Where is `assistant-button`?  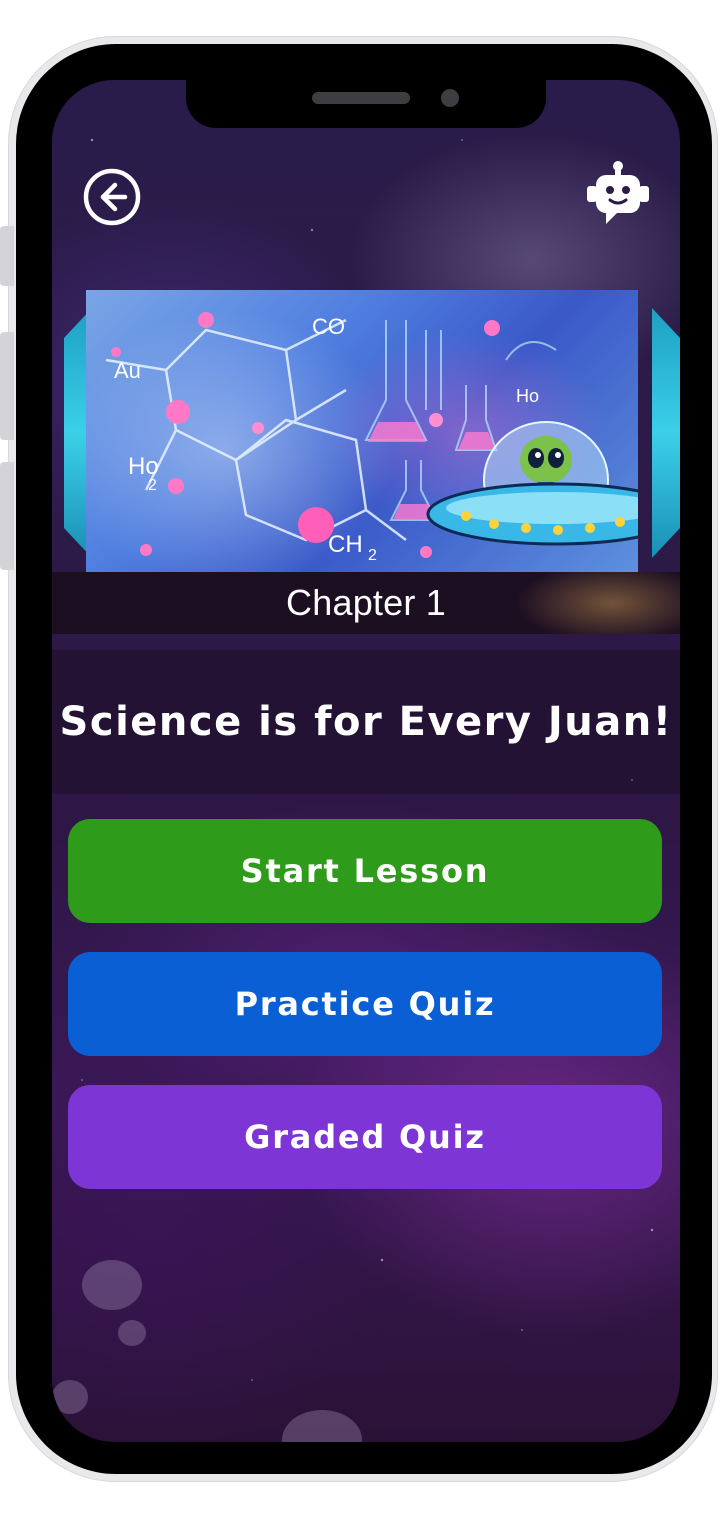 assistant-button is located at coordinates (618, 193).